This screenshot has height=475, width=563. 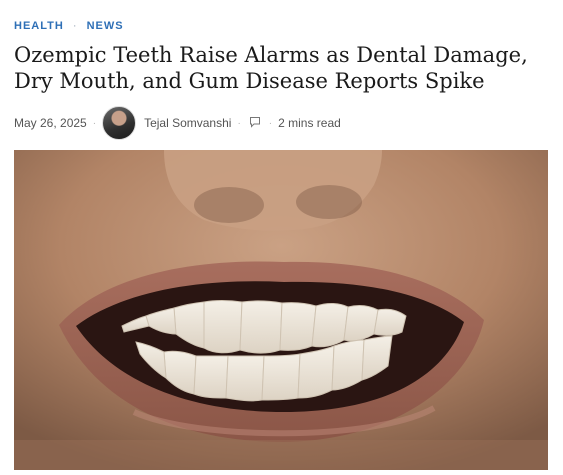 What do you see at coordinates (105, 26) in the screenshot?
I see `category-news-link: NEWS` at bounding box center [105, 26].